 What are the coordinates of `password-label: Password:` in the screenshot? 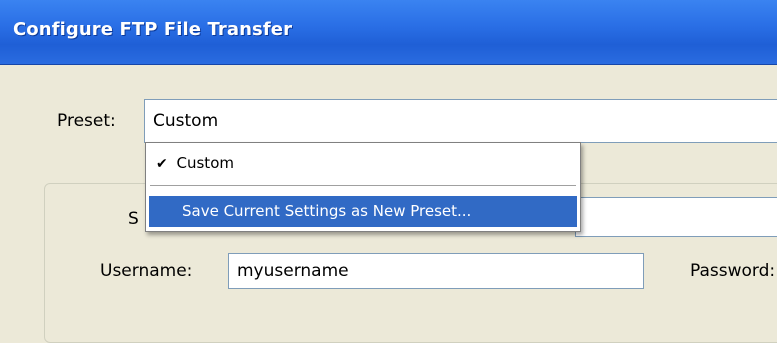 It's located at (733, 271).